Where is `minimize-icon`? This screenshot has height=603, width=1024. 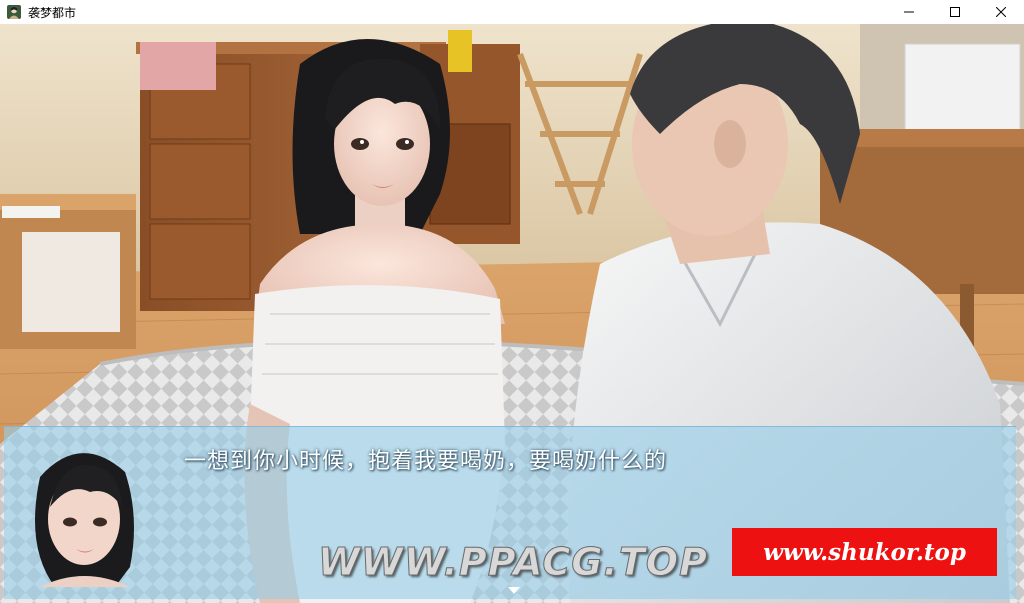
minimize-icon is located at coordinates (909, 12).